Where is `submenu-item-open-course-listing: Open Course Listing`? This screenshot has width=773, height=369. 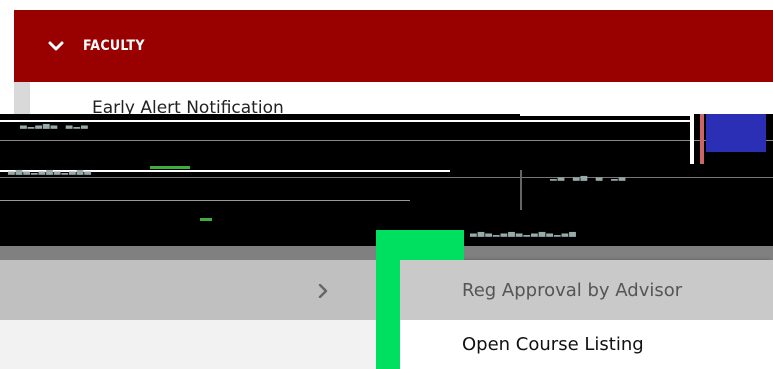 submenu-item-open-course-listing: Open Course Listing is located at coordinates (586, 344).